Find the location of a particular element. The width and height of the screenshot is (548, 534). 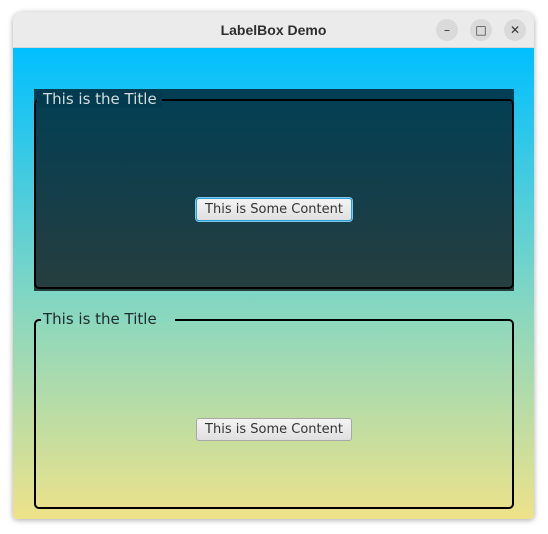

close-button: ✕ is located at coordinates (515, 30).